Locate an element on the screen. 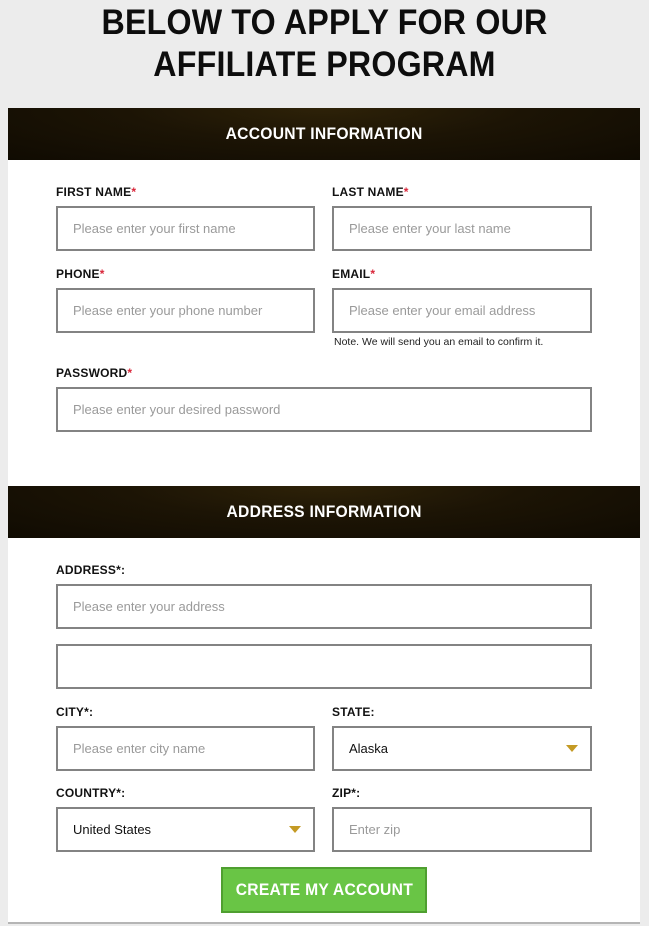 The image size is (649, 926). email-label-text: EMAIL is located at coordinates (351, 274).